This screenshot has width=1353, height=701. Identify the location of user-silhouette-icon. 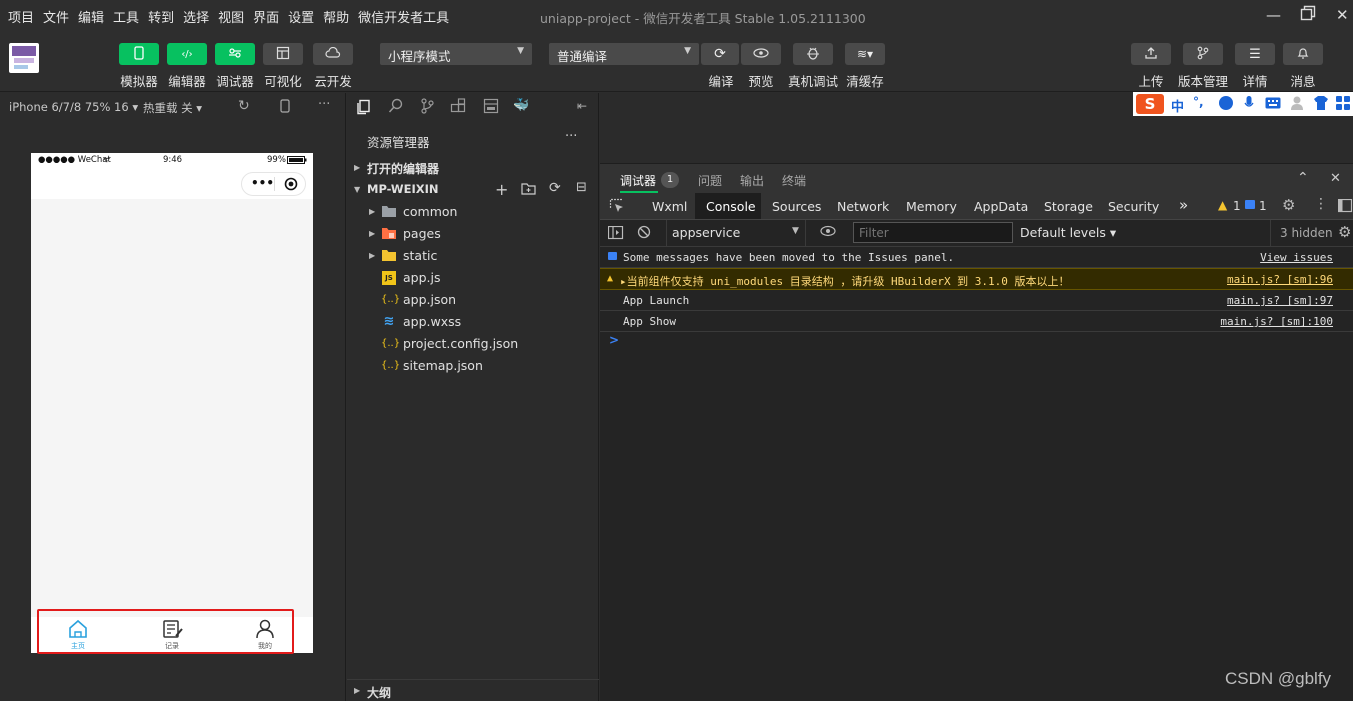
(1297, 104).